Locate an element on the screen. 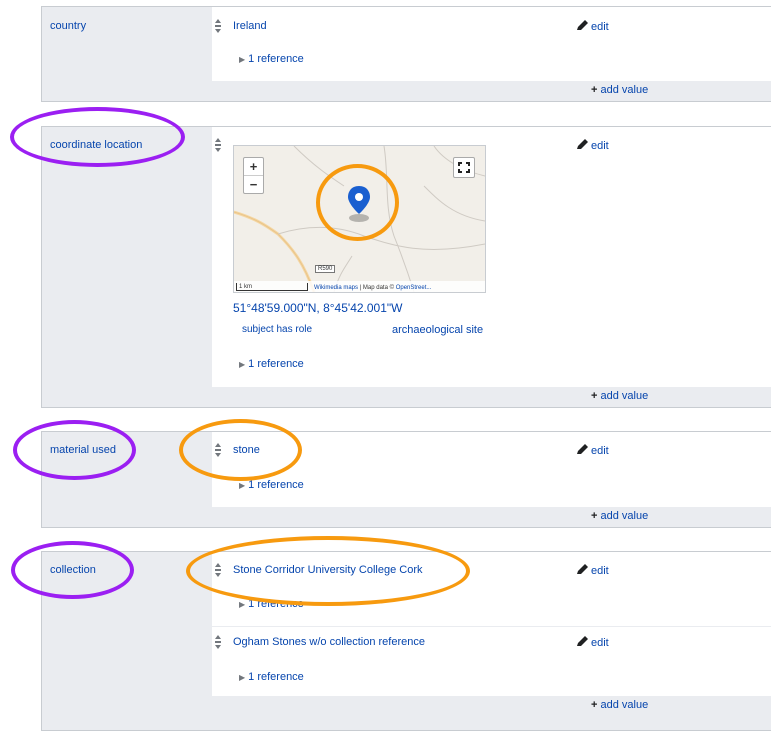 The width and height of the screenshot is (771, 731). attribution-link: Wikimedia maps is located at coordinates (336, 288).